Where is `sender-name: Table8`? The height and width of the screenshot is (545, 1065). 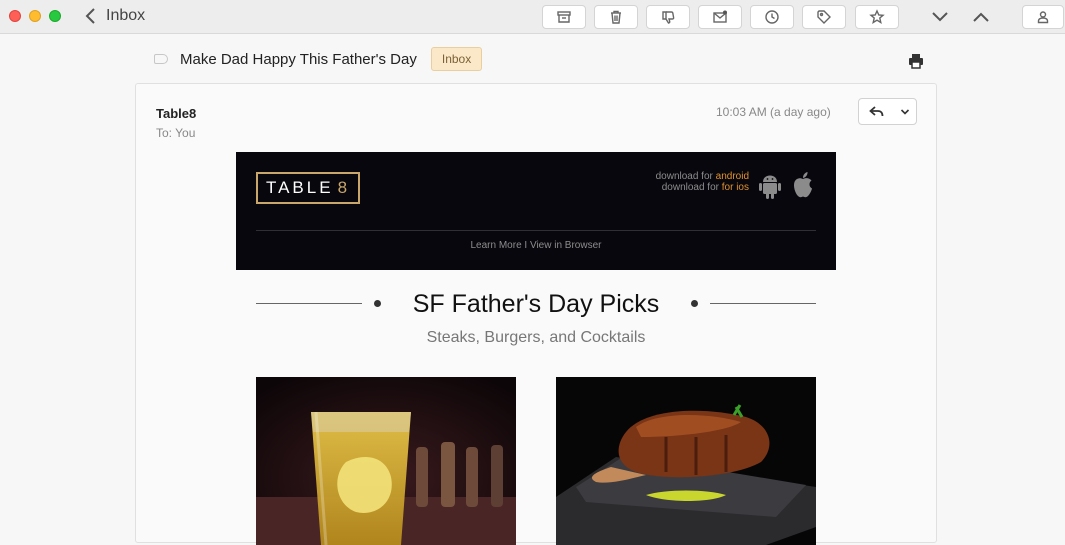 sender-name: Table8 is located at coordinates (176, 113).